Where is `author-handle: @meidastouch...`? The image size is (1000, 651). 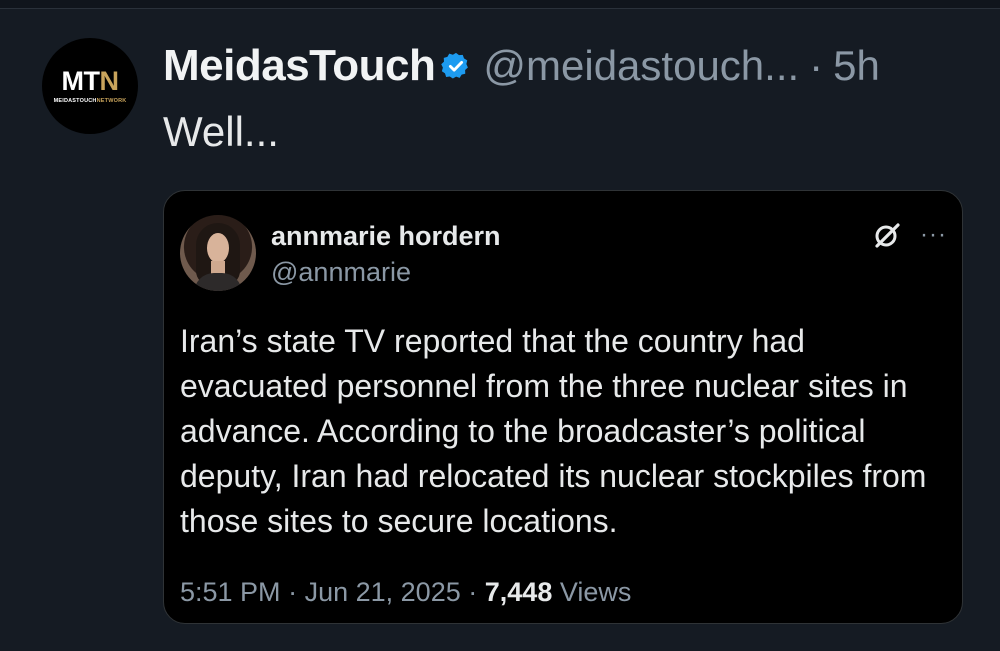 author-handle: @meidastouch... is located at coordinates (641, 66).